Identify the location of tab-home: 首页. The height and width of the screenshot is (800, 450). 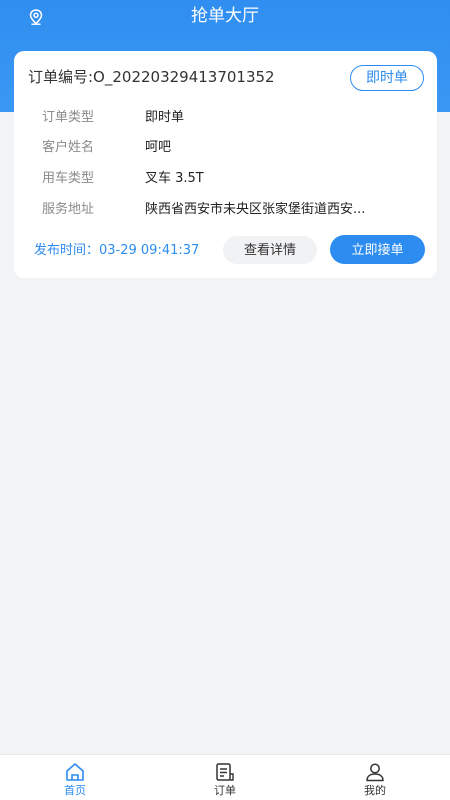
(75, 777).